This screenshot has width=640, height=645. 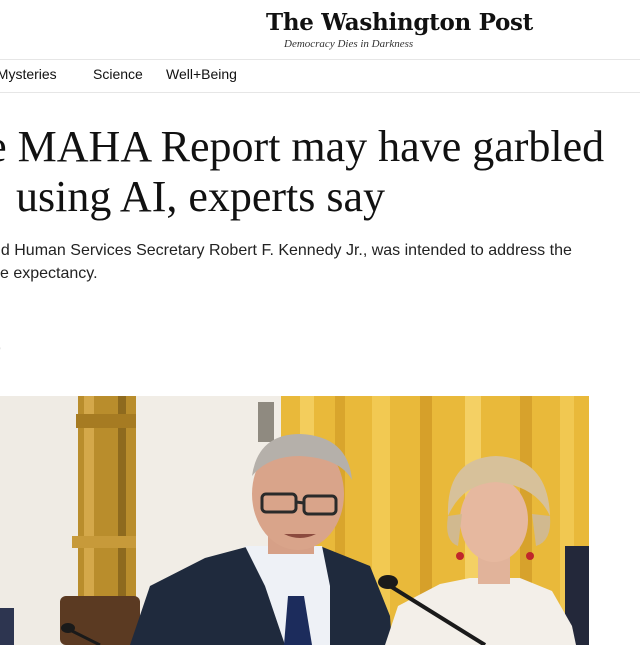 What do you see at coordinates (349, 44) in the screenshot?
I see `site-tagline: Democracy Dies in Darkness` at bounding box center [349, 44].